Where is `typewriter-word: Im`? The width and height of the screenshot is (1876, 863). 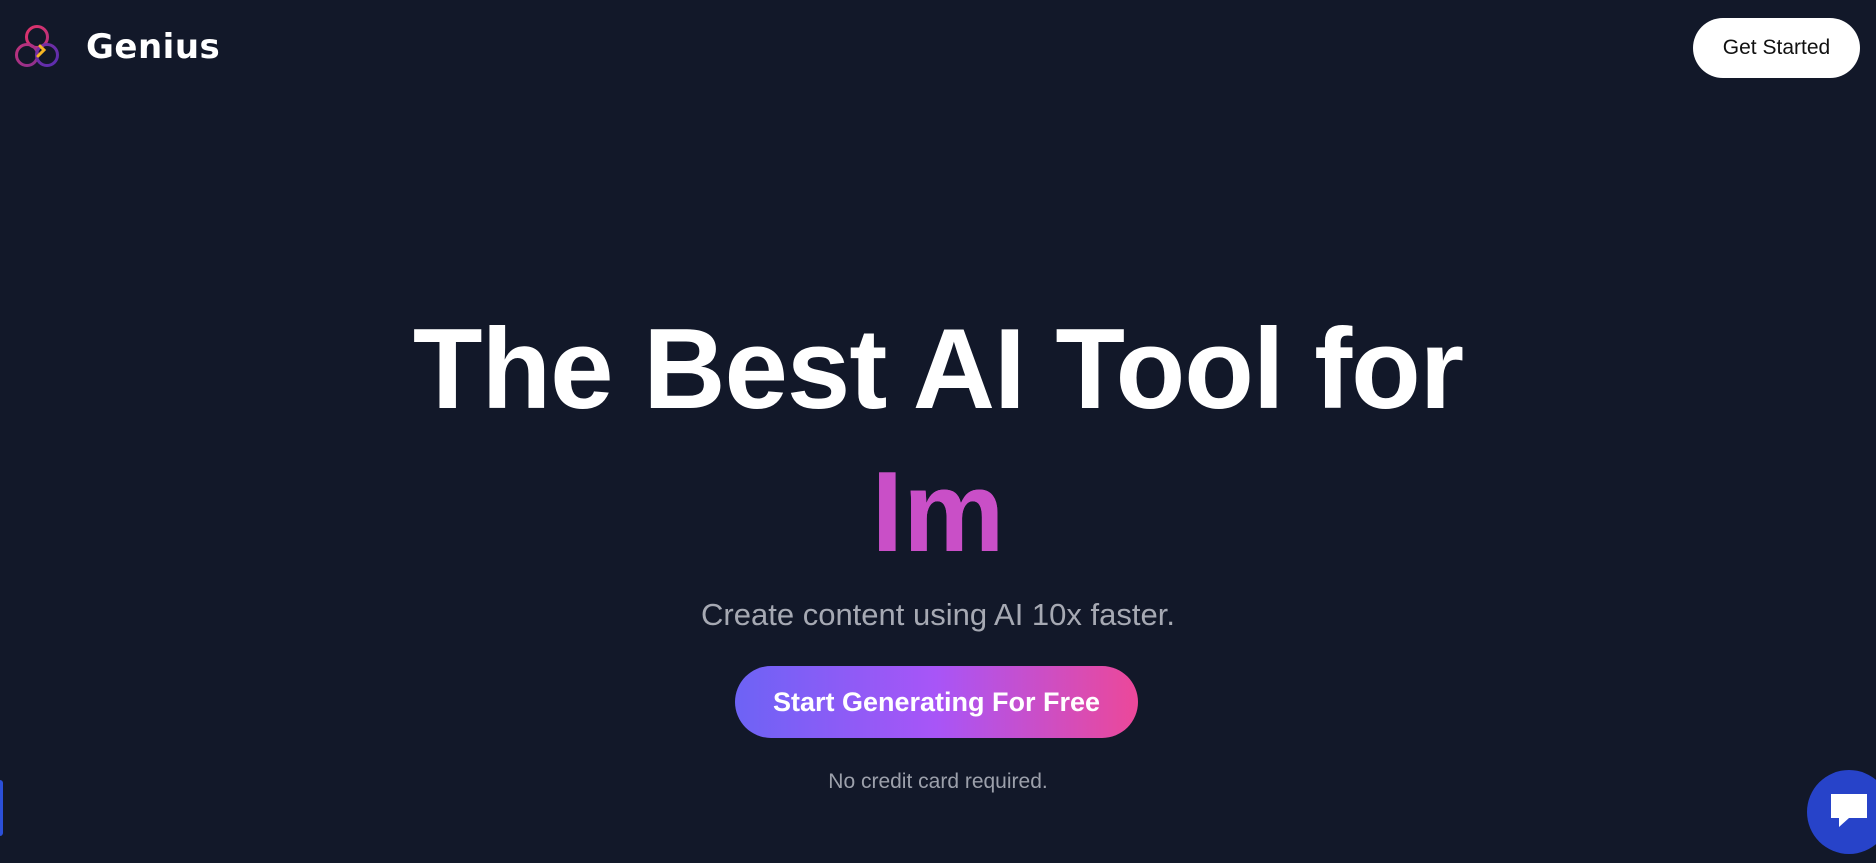
typewriter-word: Im is located at coordinates (938, 512).